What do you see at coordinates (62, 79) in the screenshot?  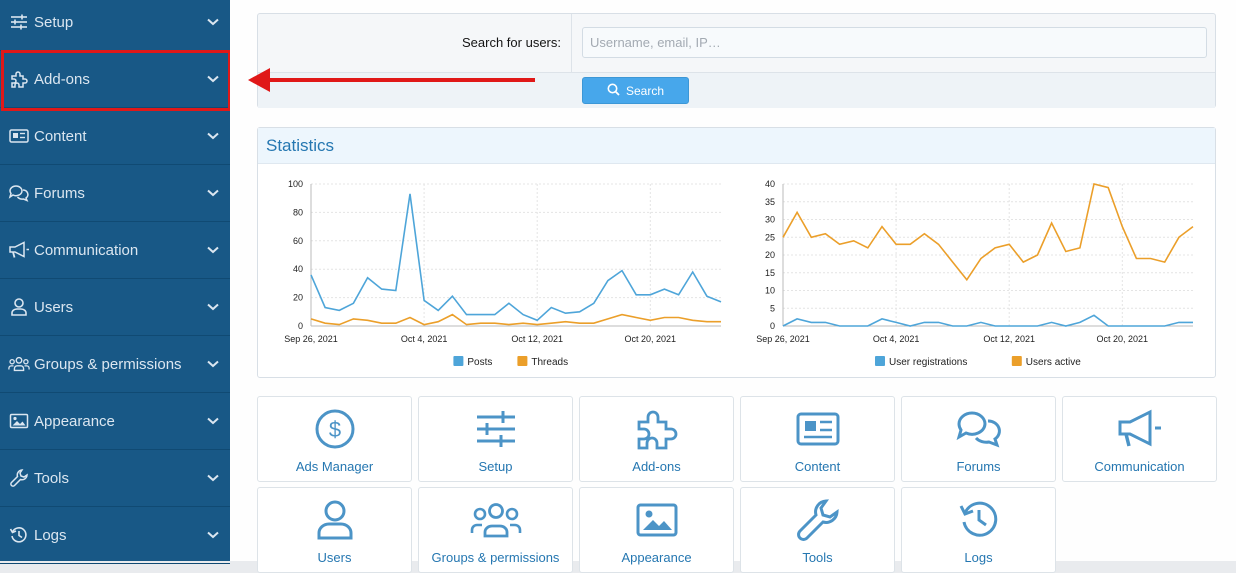 I see `sidebar-item-label: Add-ons` at bounding box center [62, 79].